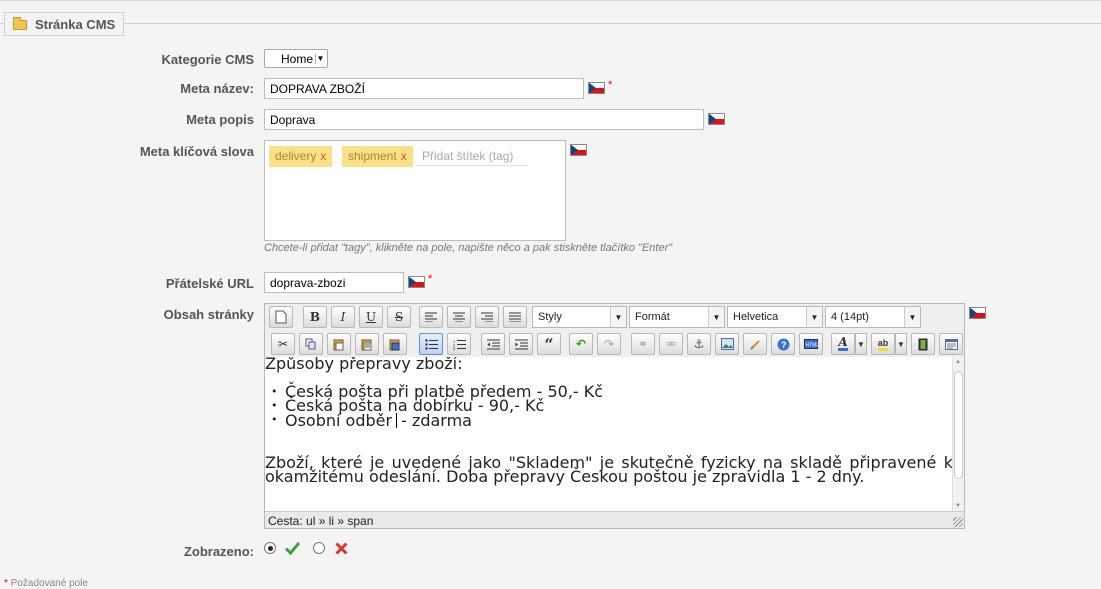 This screenshot has height=589, width=1101. Describe the element at coordinates (756, 317) in the screenshot. I see `font-value: Helvetica` at that location.